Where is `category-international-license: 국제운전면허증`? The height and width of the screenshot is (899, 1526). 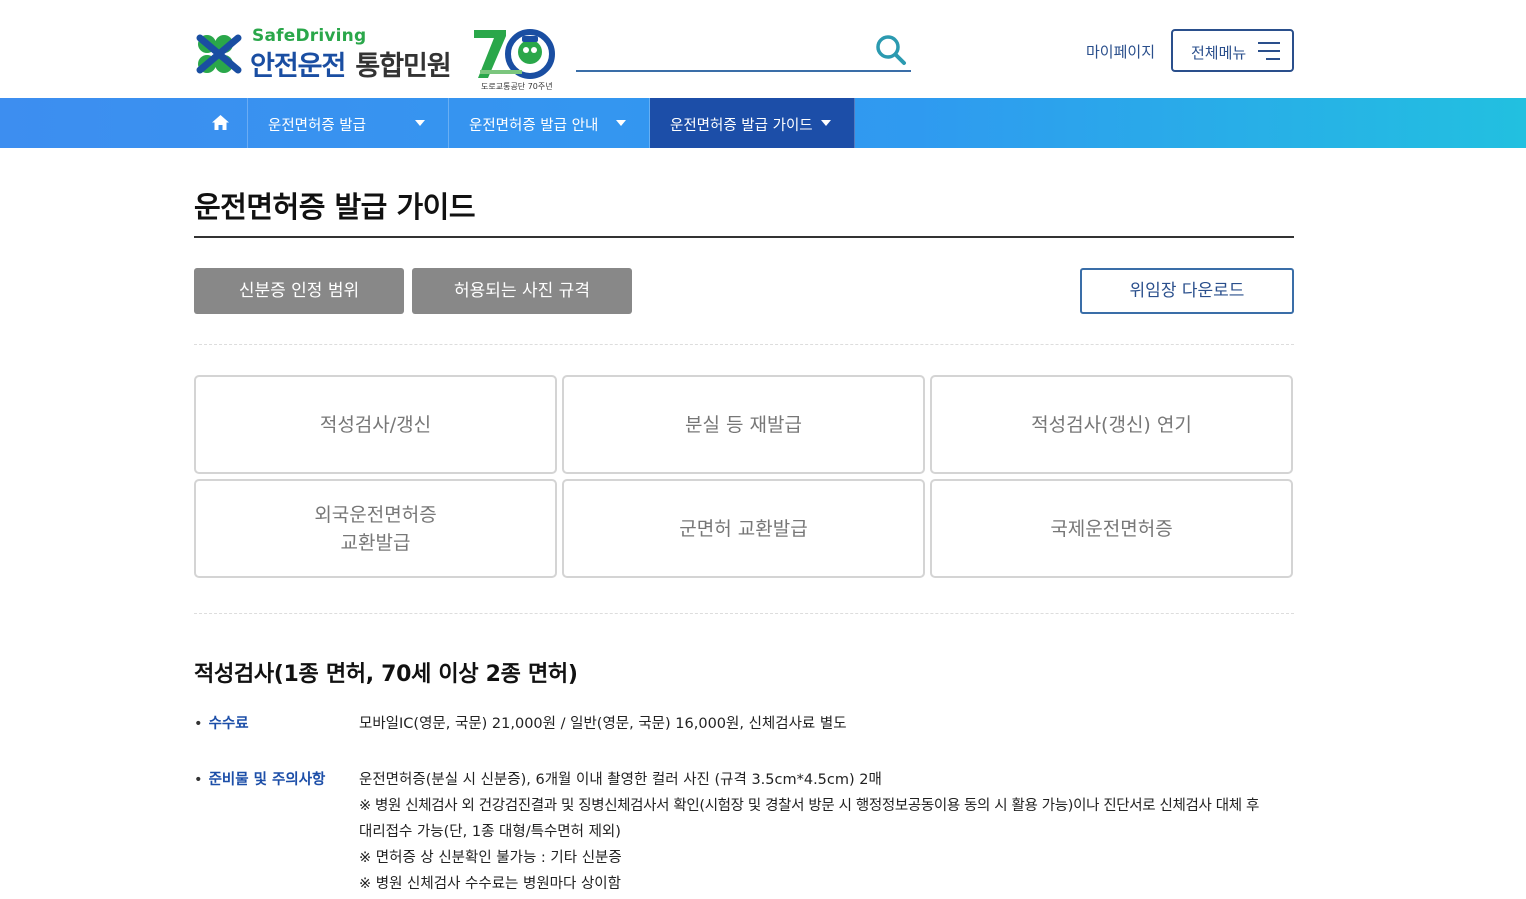 category-international-license: 국제운전면허증 is located at coordinates (1111, 528).